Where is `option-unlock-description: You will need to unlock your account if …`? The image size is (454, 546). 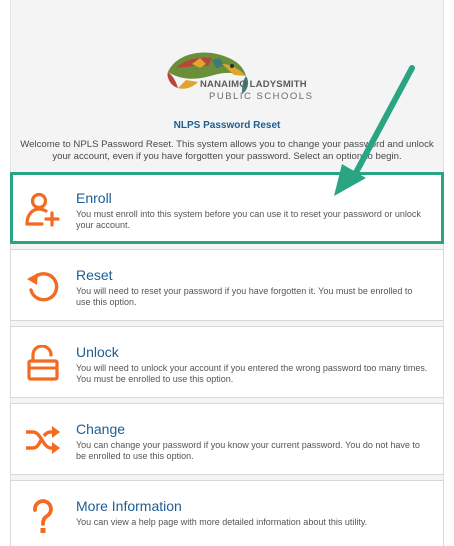 option-unlock-description: You will need to unlock your account if … is located at coordinates (252, 373).